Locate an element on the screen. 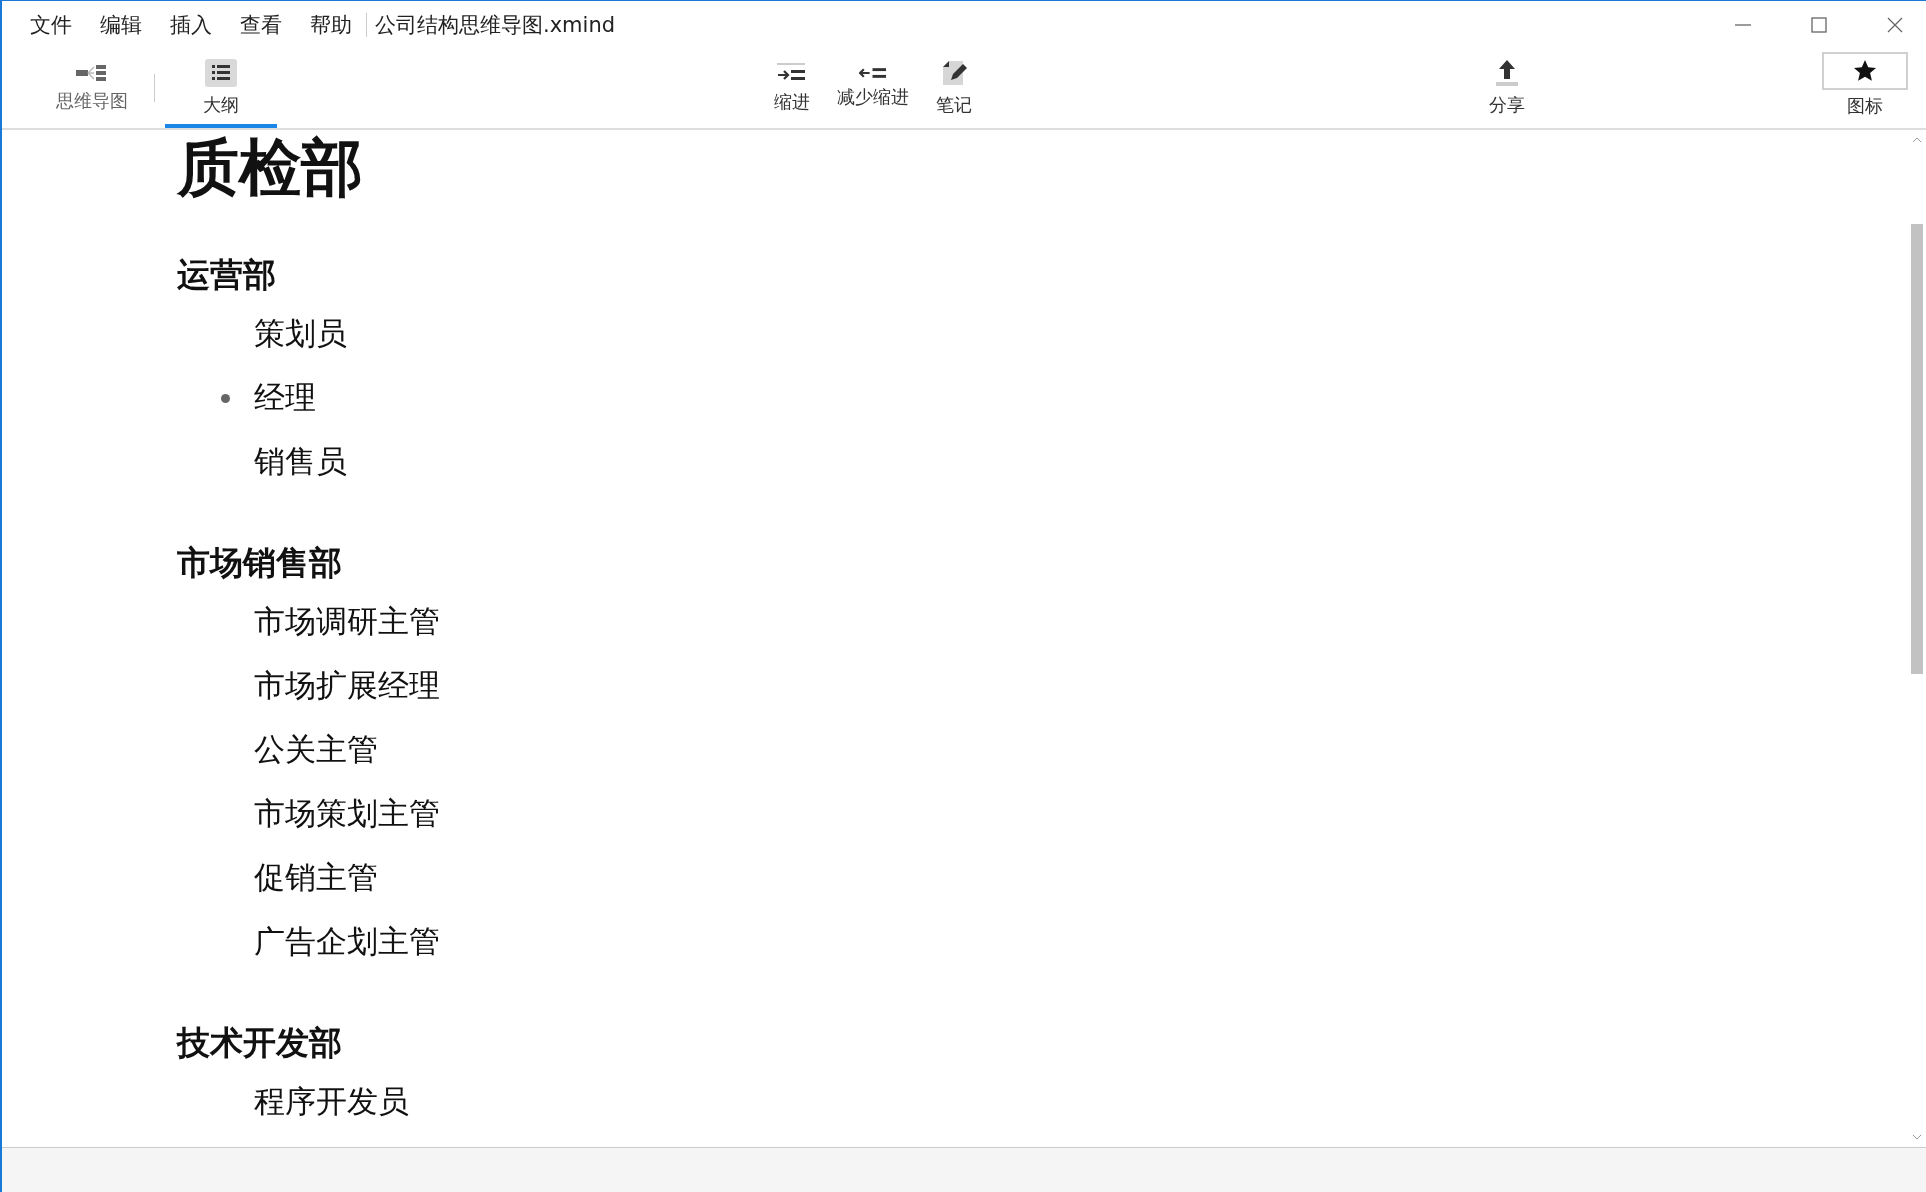  scrollbar-thumb is located at coordinates (1917, 449).